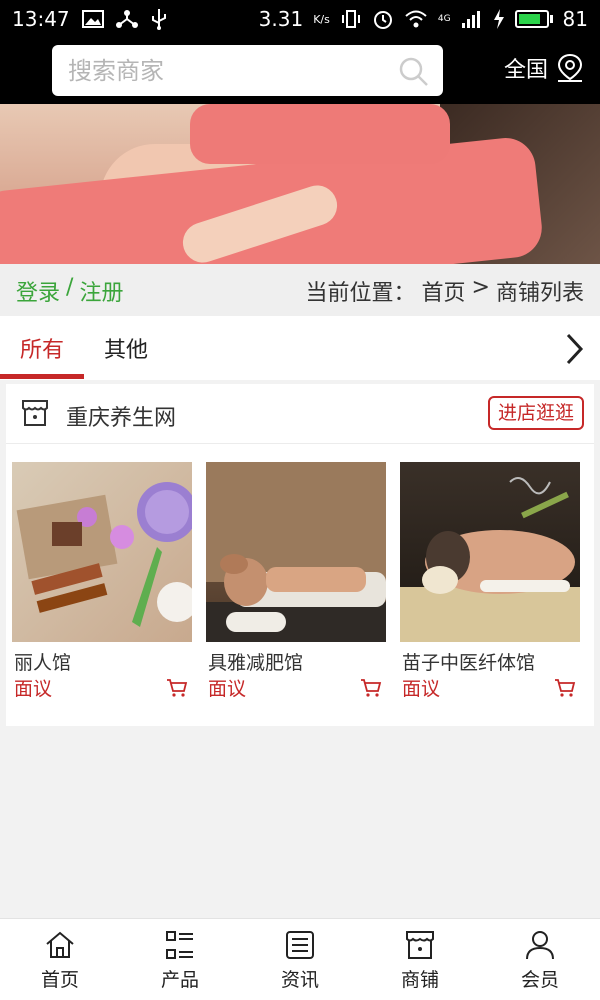 Image resolution: width=600 pixels, height=1000 pixels. What do you see at coordinates (525, 70) in the screenshot?
I see `region-label: 全国` at bounding box center [525, 70].